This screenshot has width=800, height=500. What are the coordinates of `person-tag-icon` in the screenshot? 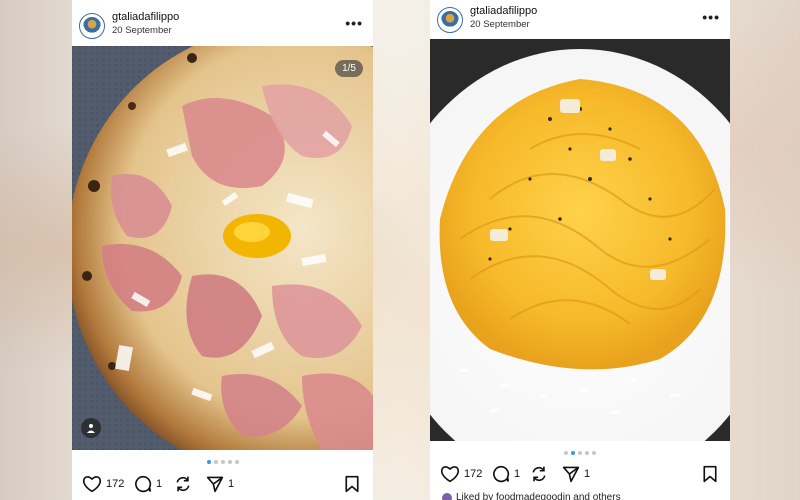 It's located at (91, 428).